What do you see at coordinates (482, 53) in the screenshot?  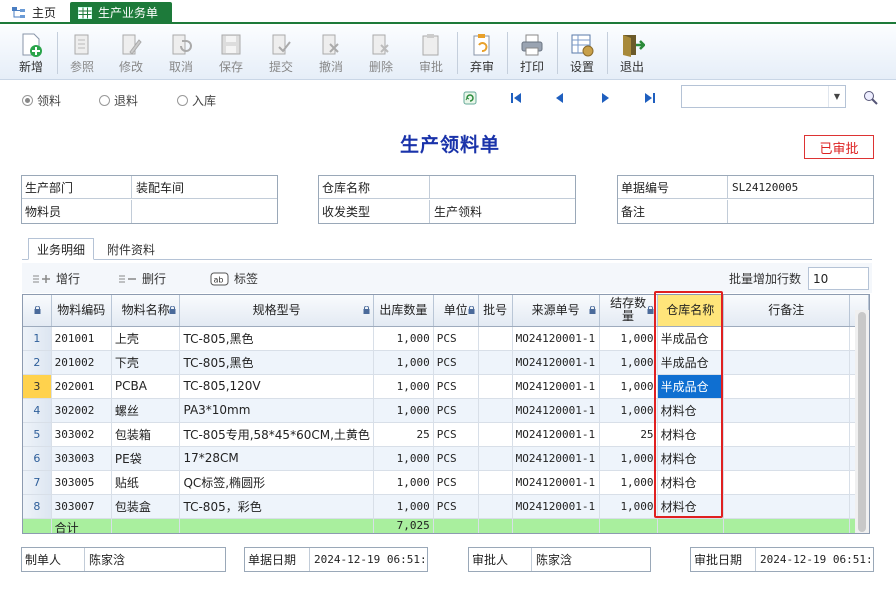 I see `unapprove-button: 弃审` at bounding box center [482, 53].